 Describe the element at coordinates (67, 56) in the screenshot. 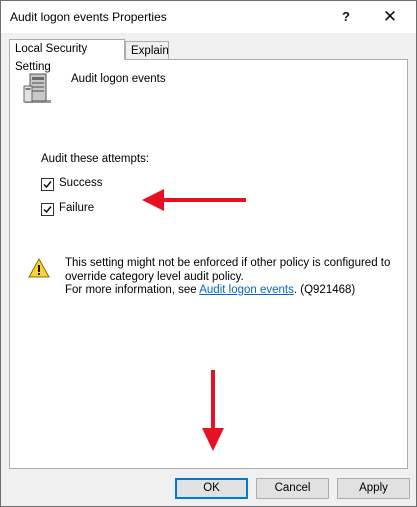

I see `tab-local-security-setting: Local Security Setting` at that location.